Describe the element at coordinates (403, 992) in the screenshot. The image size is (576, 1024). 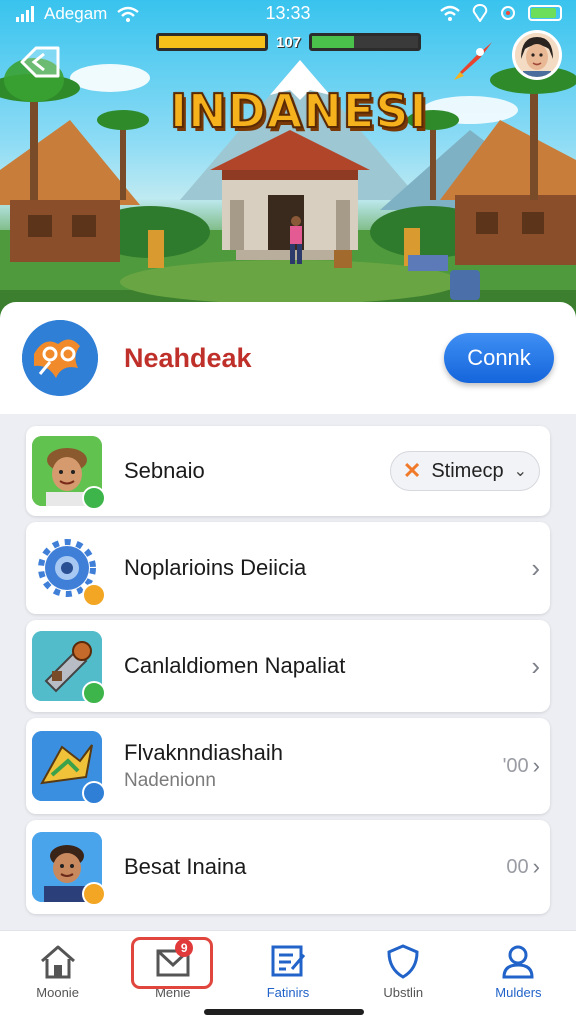
I see `nav-label: Ubstlin` at that location.